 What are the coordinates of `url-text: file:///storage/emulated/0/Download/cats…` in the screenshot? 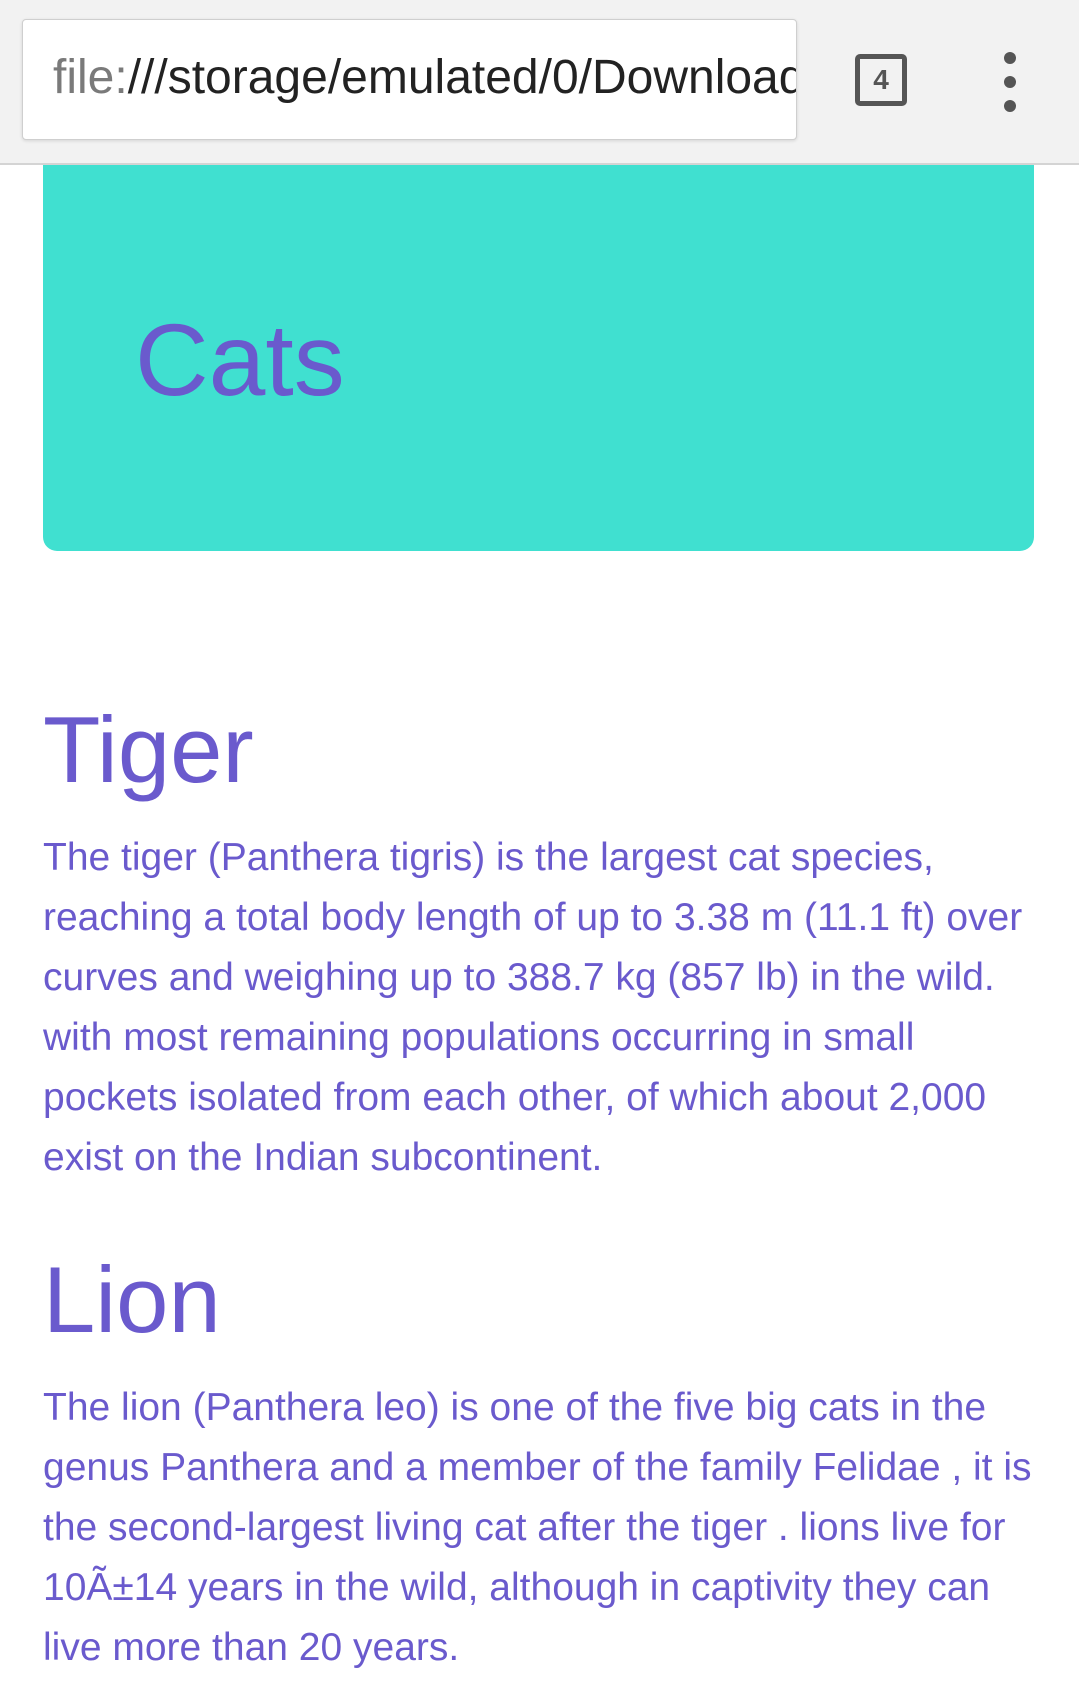 It's located at (425, 78).